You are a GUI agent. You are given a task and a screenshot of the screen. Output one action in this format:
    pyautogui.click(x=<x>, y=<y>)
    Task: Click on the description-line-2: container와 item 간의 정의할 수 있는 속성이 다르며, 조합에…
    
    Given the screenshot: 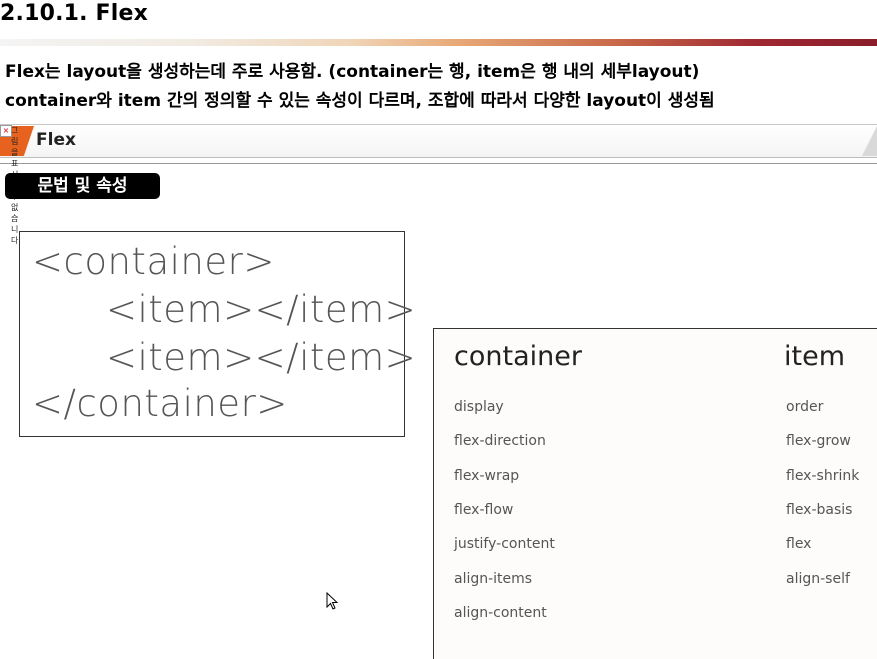 What is the action you would take?
    pyautogui.click(x=360, y=101)
    